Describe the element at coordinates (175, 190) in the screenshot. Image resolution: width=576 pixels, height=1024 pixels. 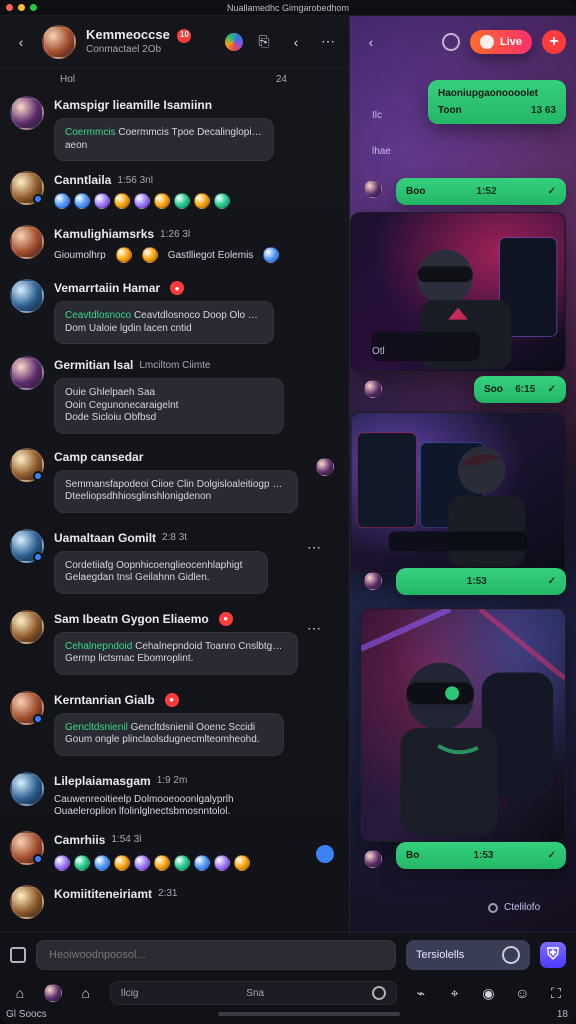
I see `message-item: Canntlaila 1:56 3nl` at that location.